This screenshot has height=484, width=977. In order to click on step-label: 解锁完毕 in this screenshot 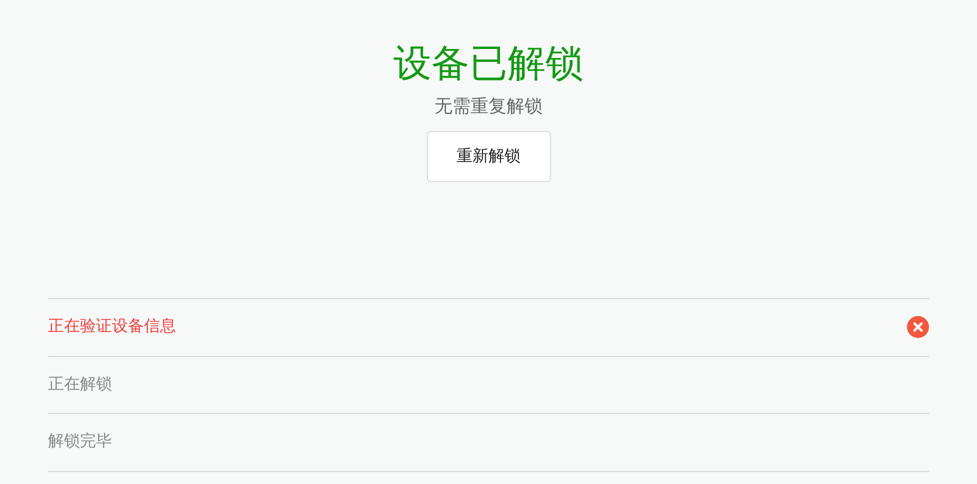, I will do `click(80, 442)`.